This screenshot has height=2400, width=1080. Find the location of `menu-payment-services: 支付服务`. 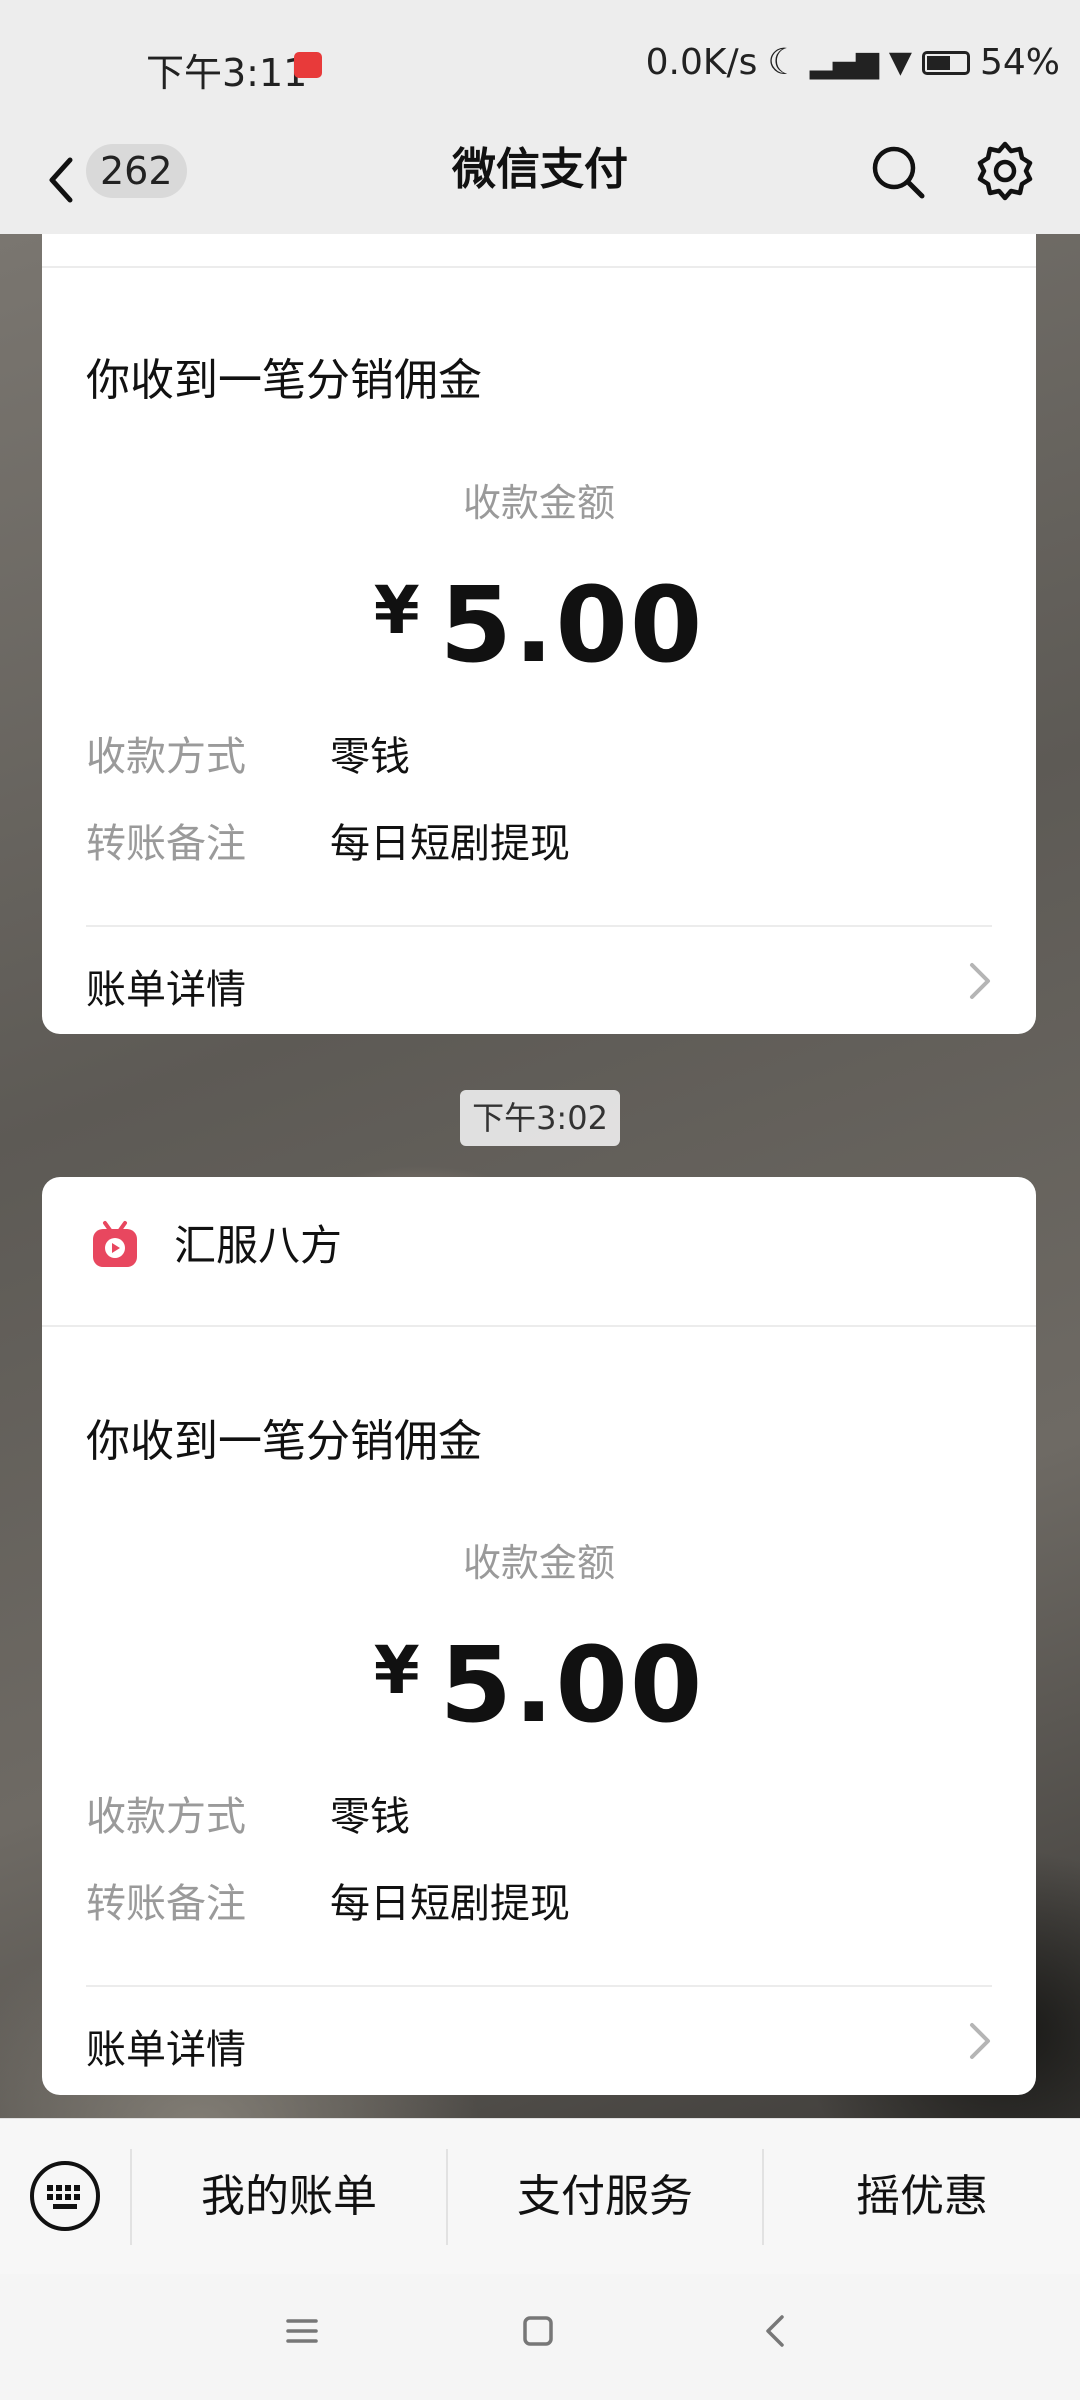

menu-payment-services: 支付服务 is located at coordinates (605, 2196).